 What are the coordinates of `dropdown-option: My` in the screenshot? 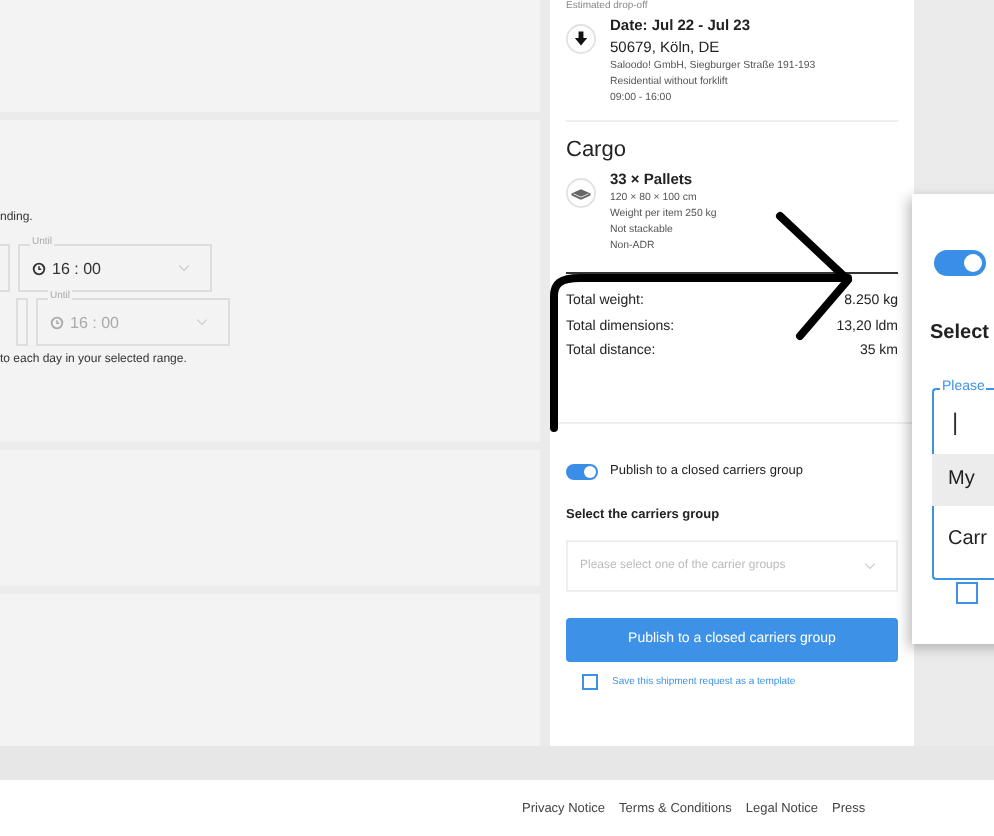 It's located at (963, 480).